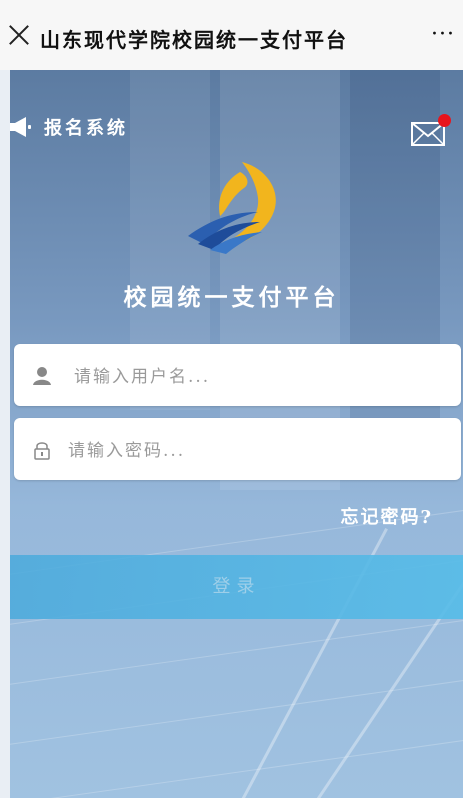 The height and width of the screenshot is (798, 463). What do you see at coordinates (253, 451) in the screenshot?
I see `password-input` at bounding box center [253, 451].